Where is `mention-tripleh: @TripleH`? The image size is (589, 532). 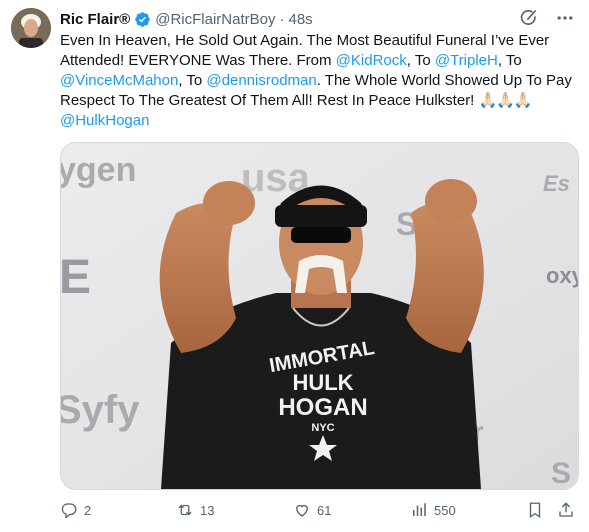
mention-tripleh: @TripleH is located at coordinates (466, 60).